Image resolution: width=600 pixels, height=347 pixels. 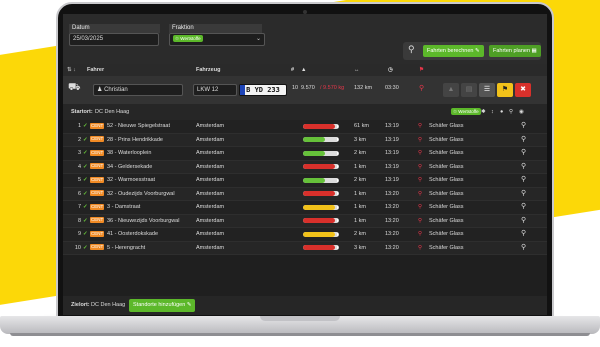 I want to click on add-locations-label: Standorte hinzufügen, so click(x=159, y=305).